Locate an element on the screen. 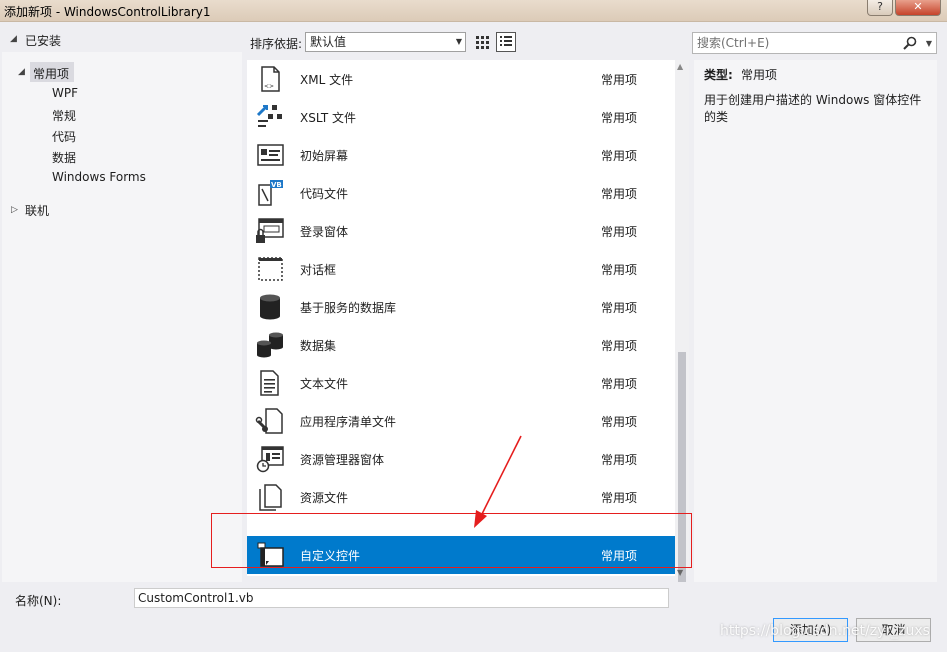 This screenshot has height=652, width=947. list-view-icon is located at coordinates (506, 41).